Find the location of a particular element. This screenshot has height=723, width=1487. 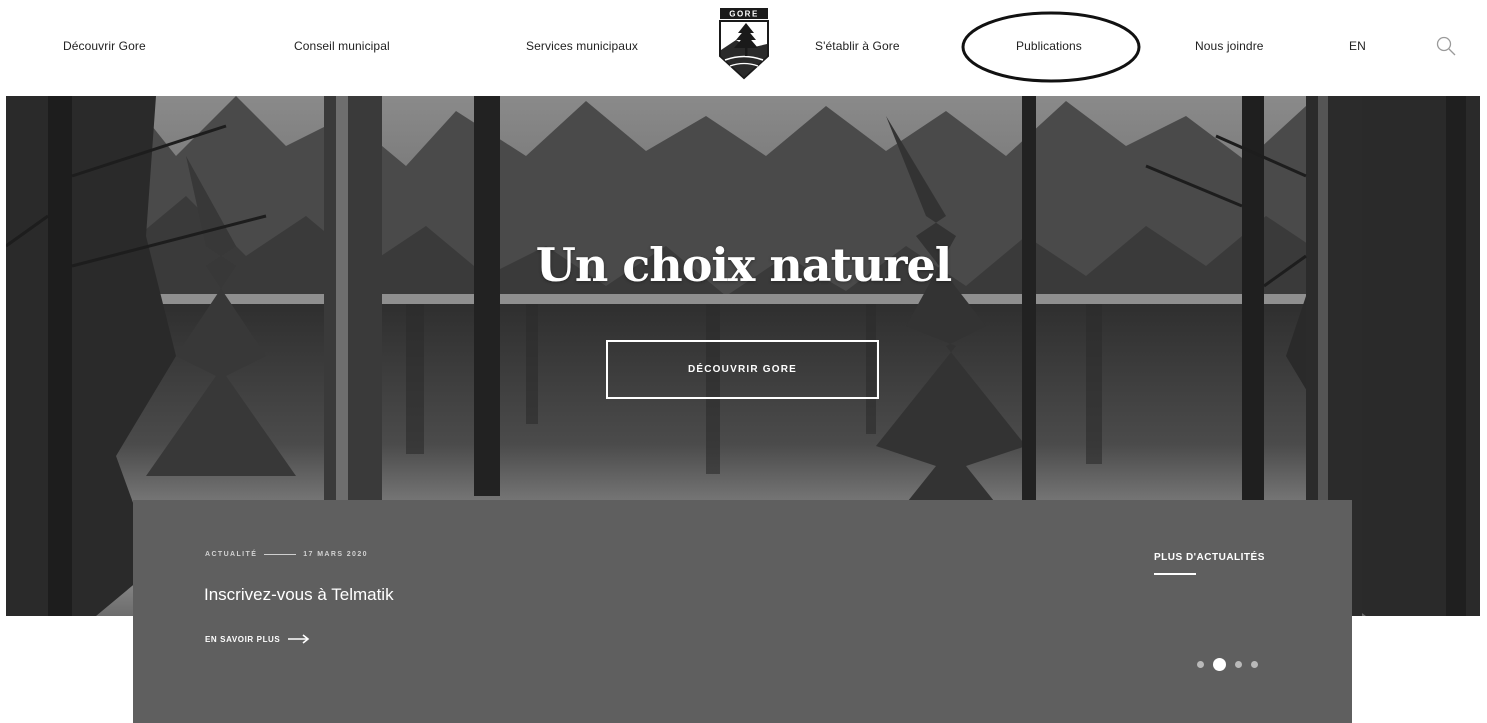

news-date: 17 MARS 2020 is located at coordinates (335, 554).